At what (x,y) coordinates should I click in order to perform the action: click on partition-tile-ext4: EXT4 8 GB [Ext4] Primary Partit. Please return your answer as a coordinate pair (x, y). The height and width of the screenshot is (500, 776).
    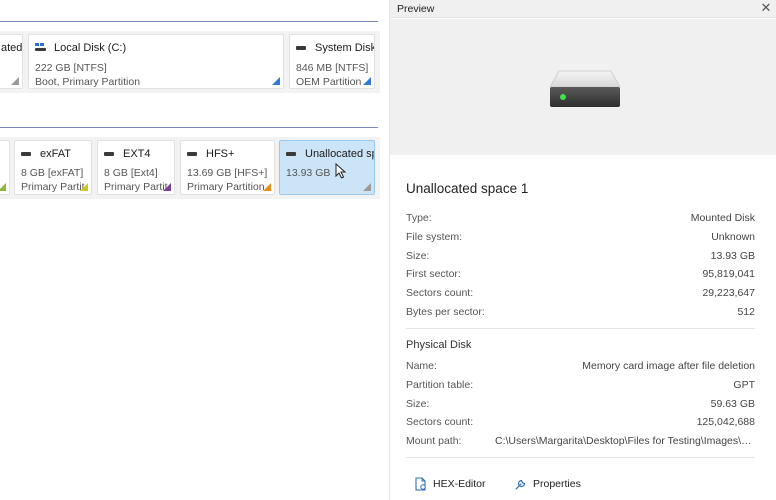
    Looking at the image, I should click on (136, 167).